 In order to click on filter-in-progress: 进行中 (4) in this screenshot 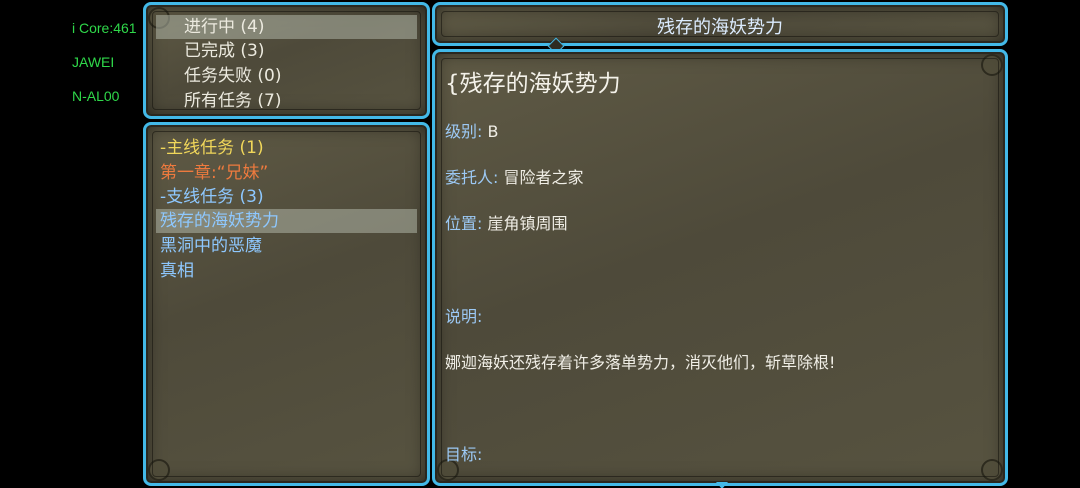, I will do `click(286, 27)`.